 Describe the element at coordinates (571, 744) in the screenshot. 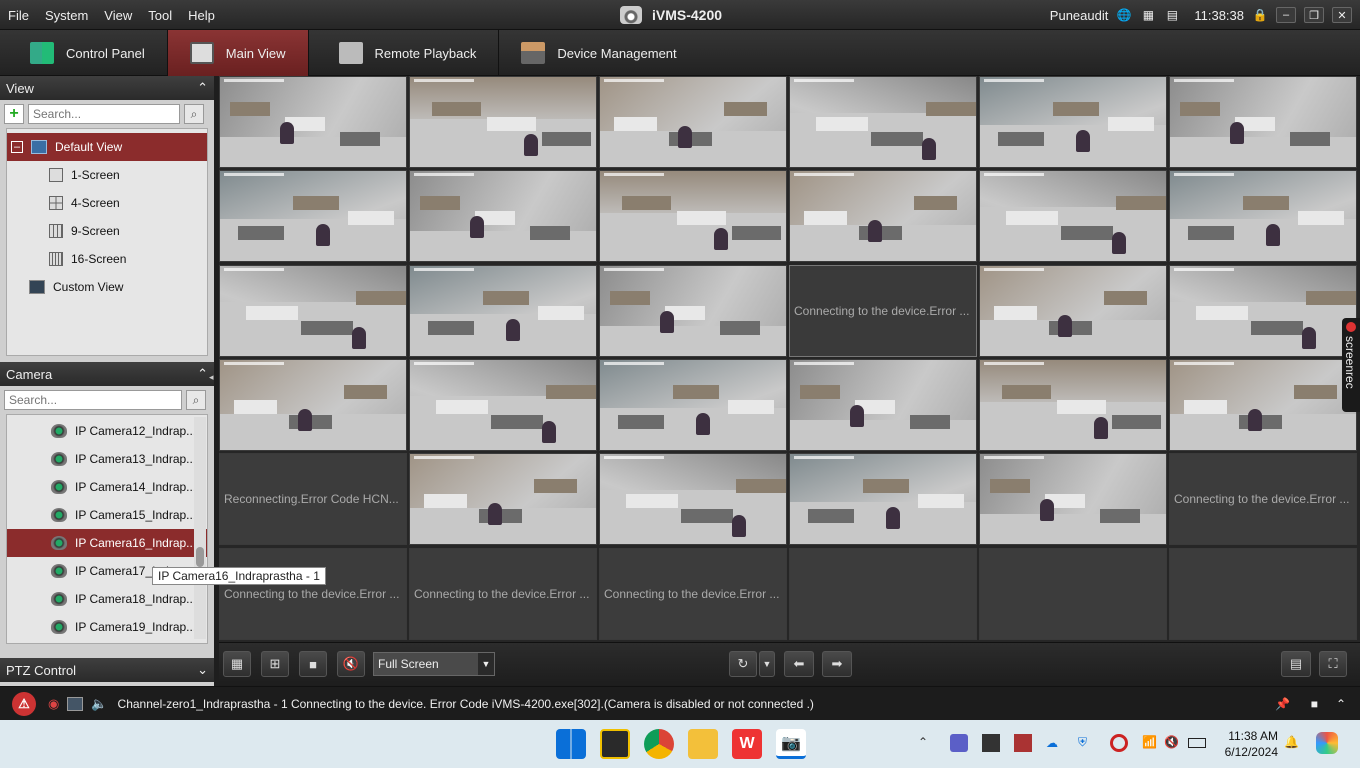

I see `windows-start-icon` at that location.